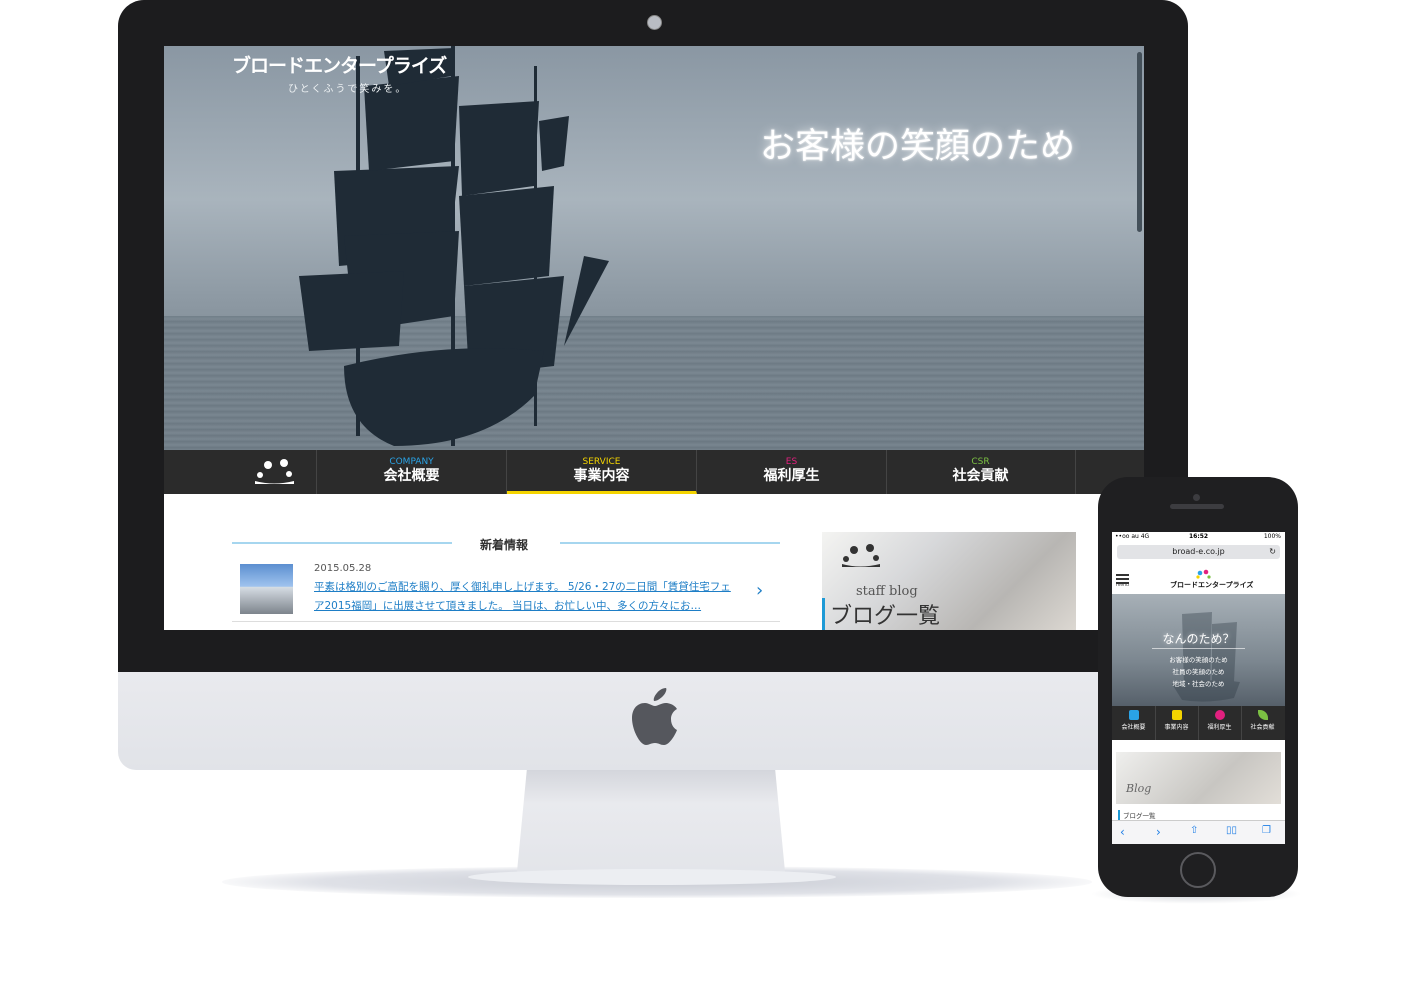 The image size is (1417, 1004). I want to click on nav-company-jp: 会社概要, so click(411, 476).